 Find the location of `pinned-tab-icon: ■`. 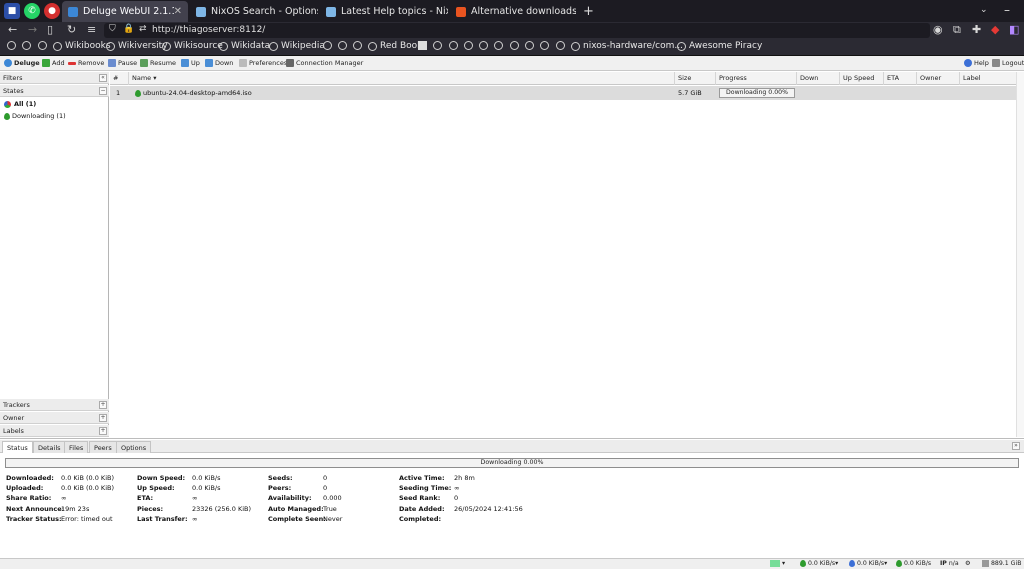

pinned-tab-icon: ■ is located at coordinates (12, 11).